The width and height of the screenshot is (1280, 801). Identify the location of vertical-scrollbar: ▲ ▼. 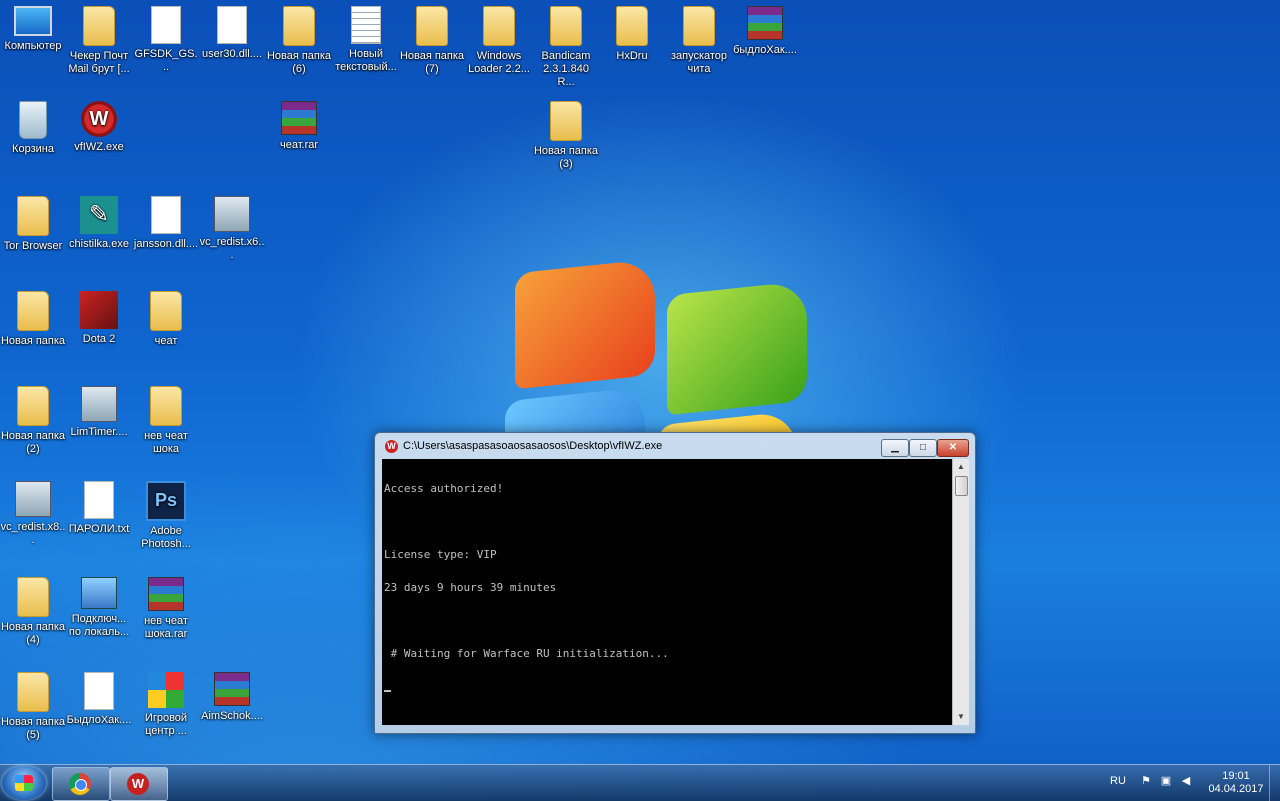
(960, 592).